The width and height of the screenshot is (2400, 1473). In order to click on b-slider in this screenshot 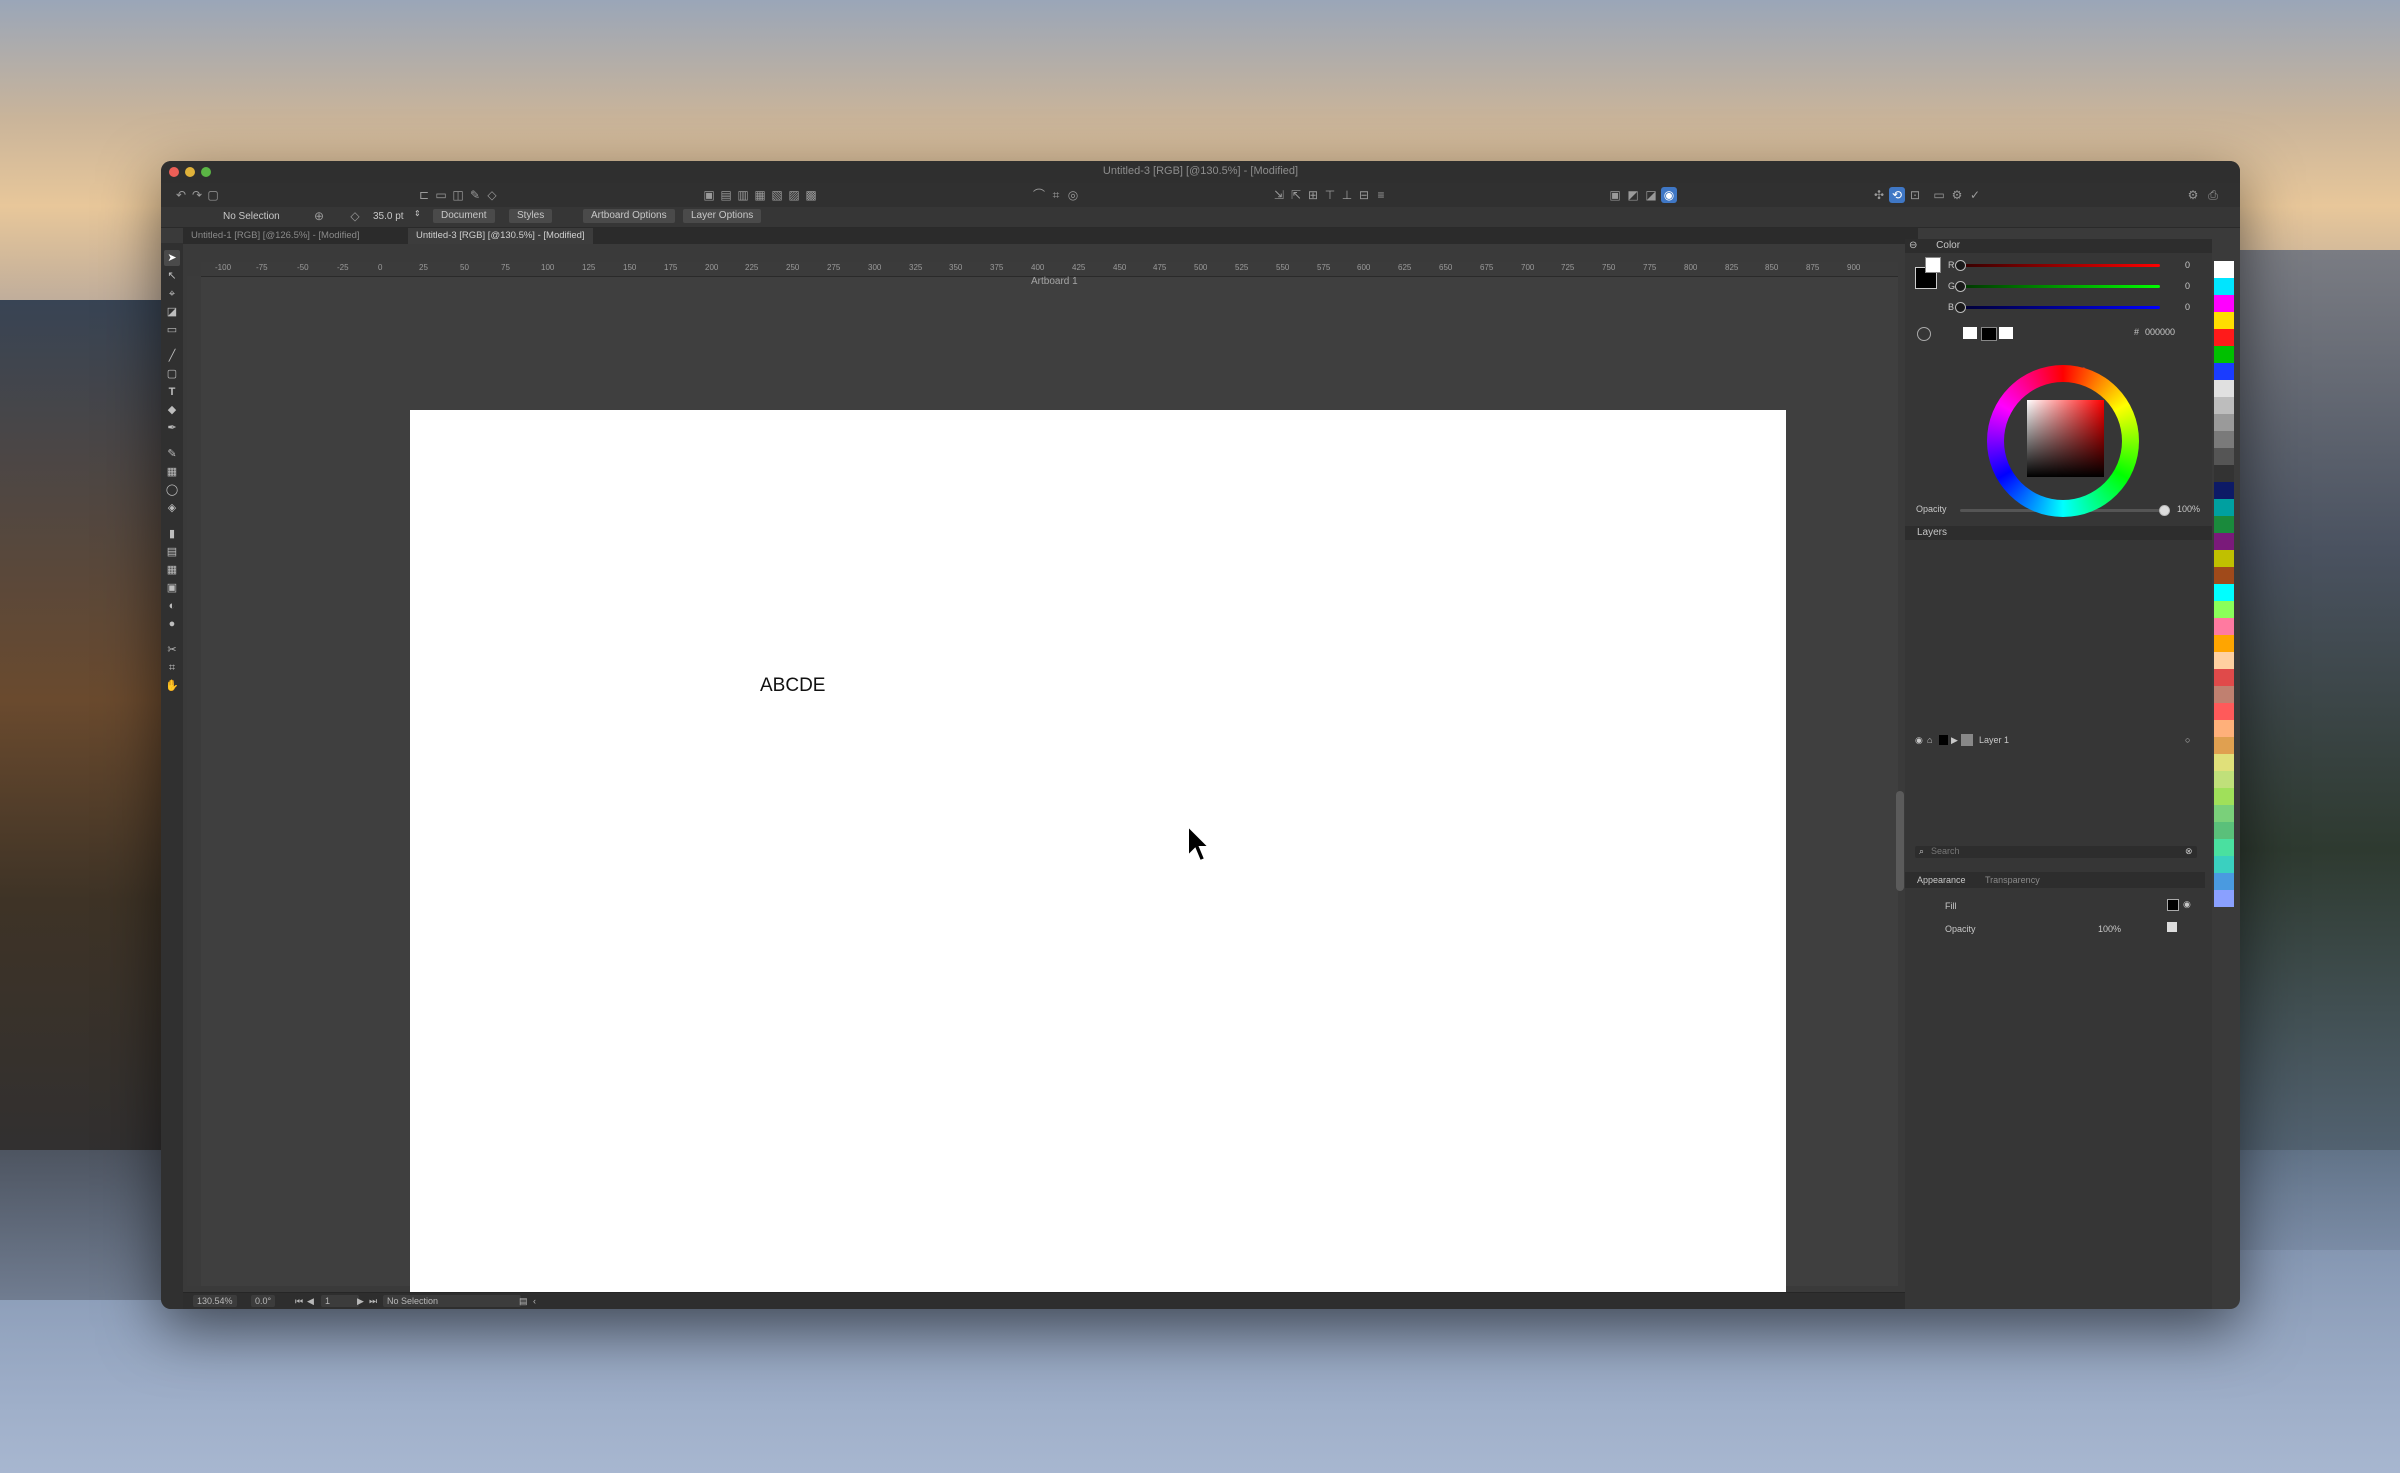, I will do `click(2060, 307)`.